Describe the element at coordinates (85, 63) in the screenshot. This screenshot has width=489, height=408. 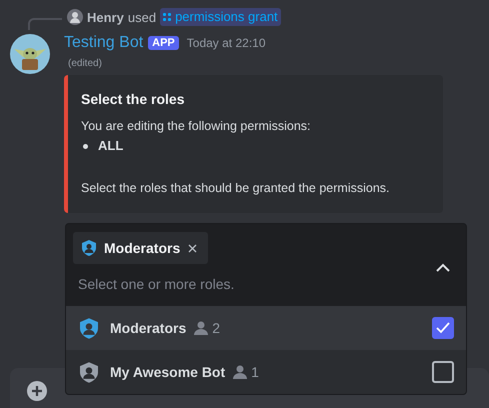
I see `edited-label: (edited)` at that location.